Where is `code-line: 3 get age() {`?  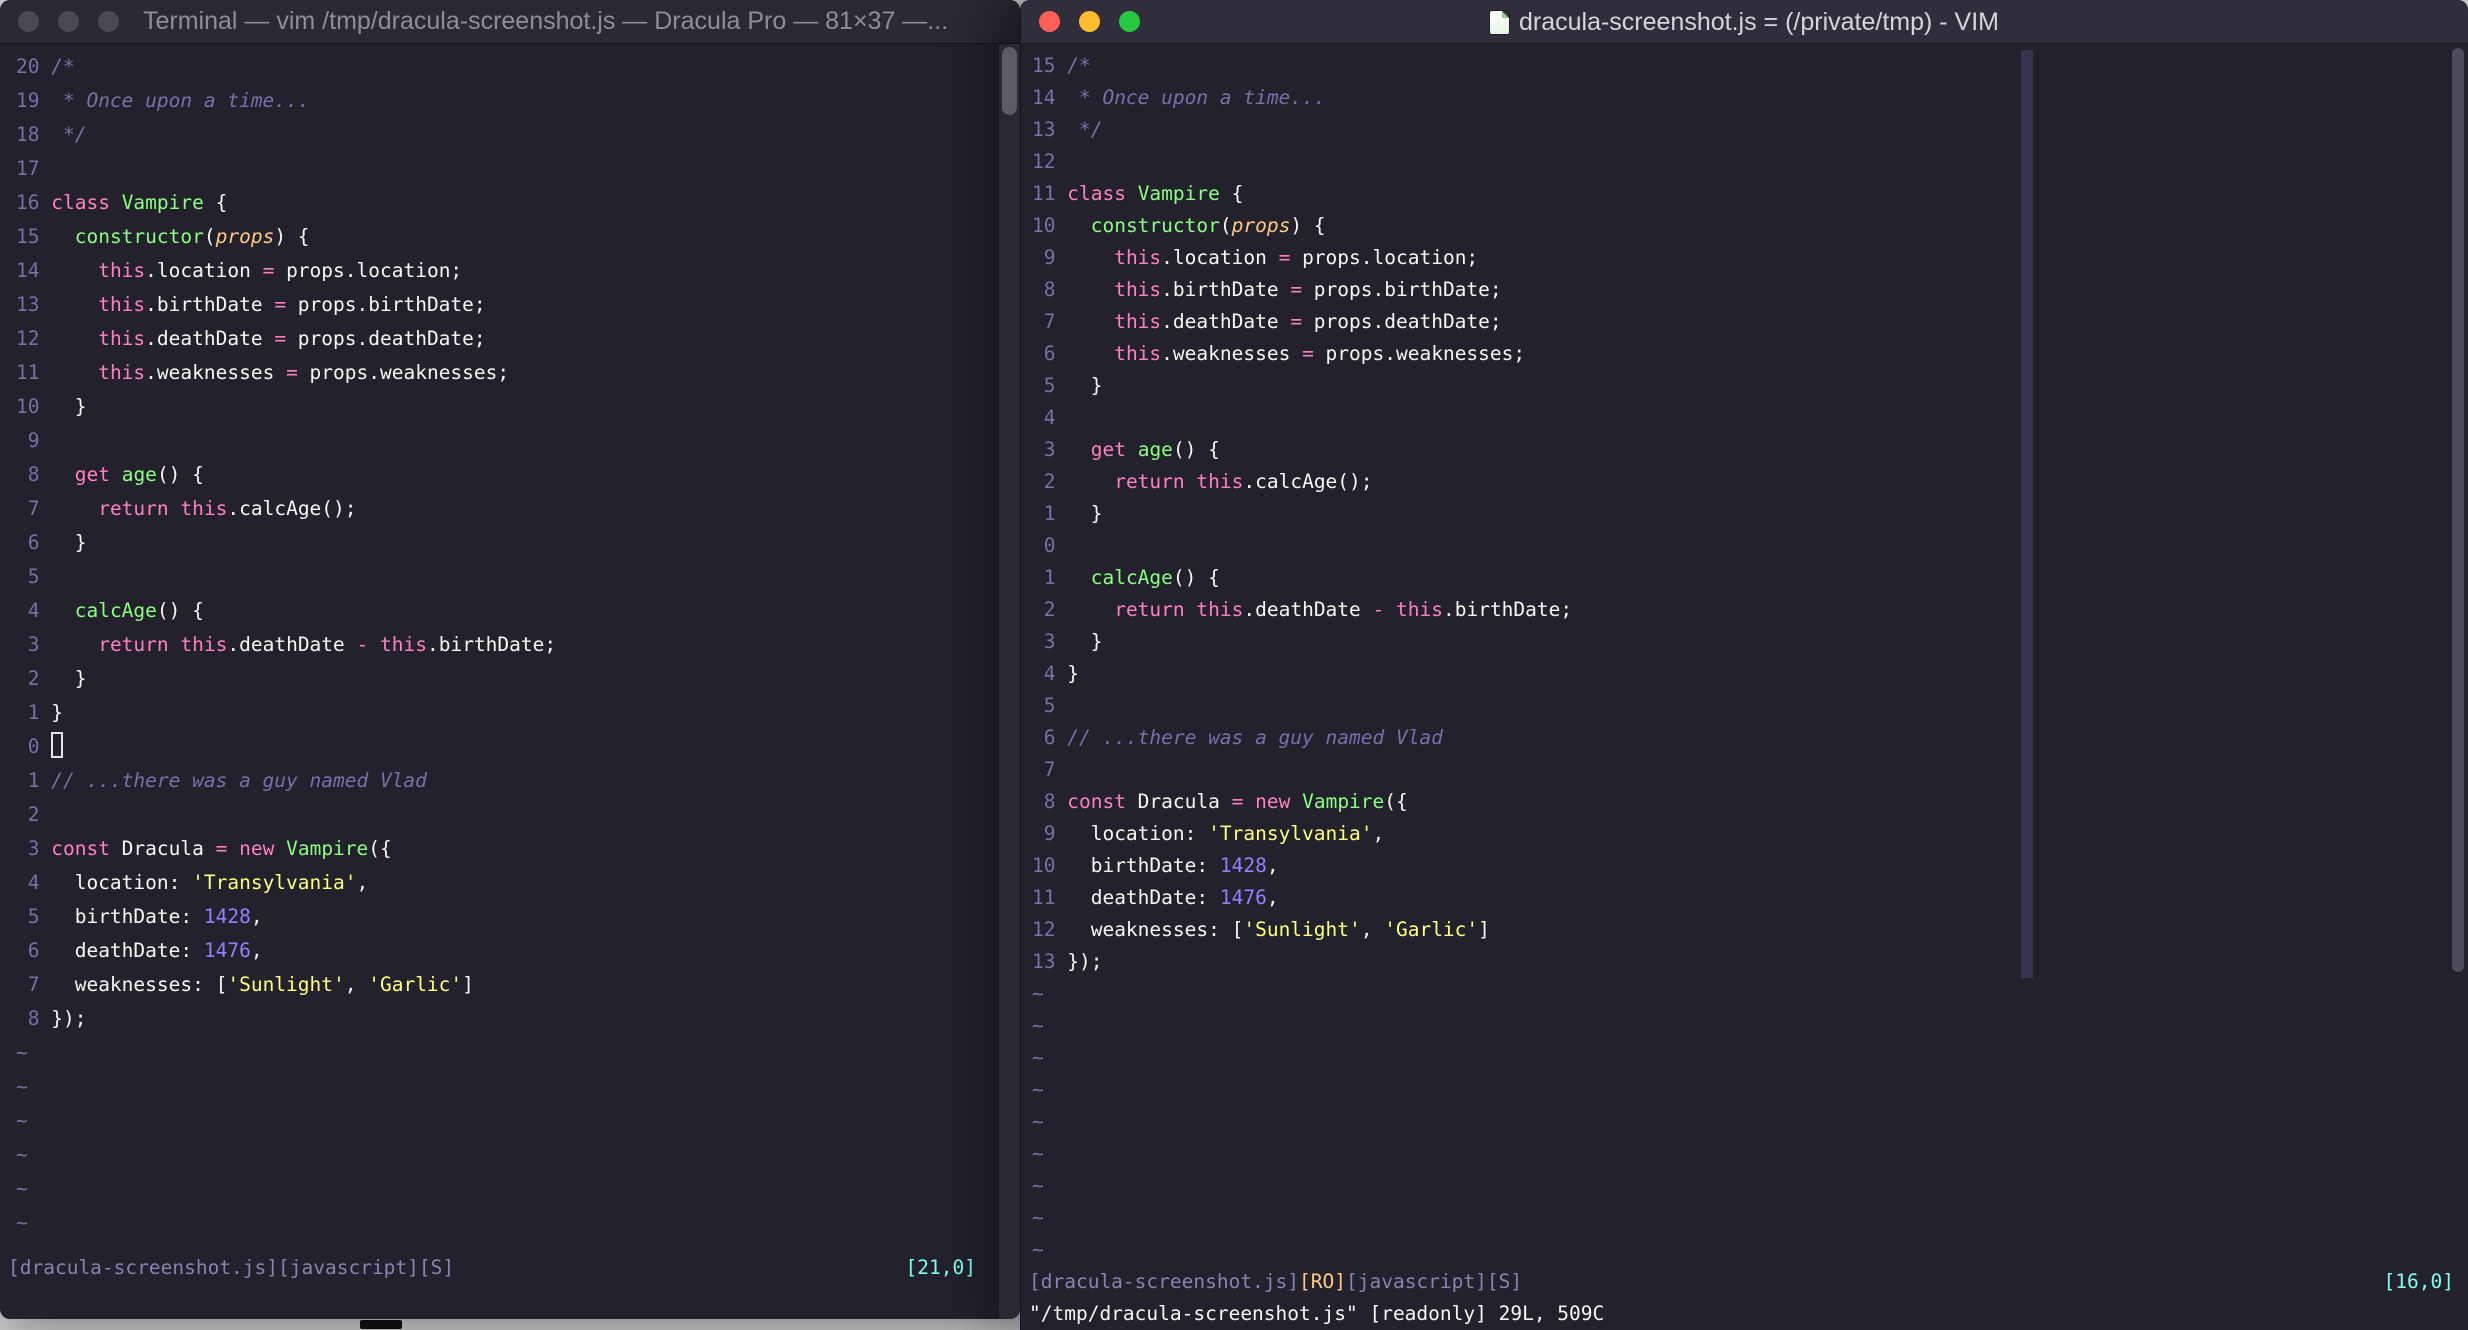 code-line: 3 get age() { is located at coordinates (1750, 450).